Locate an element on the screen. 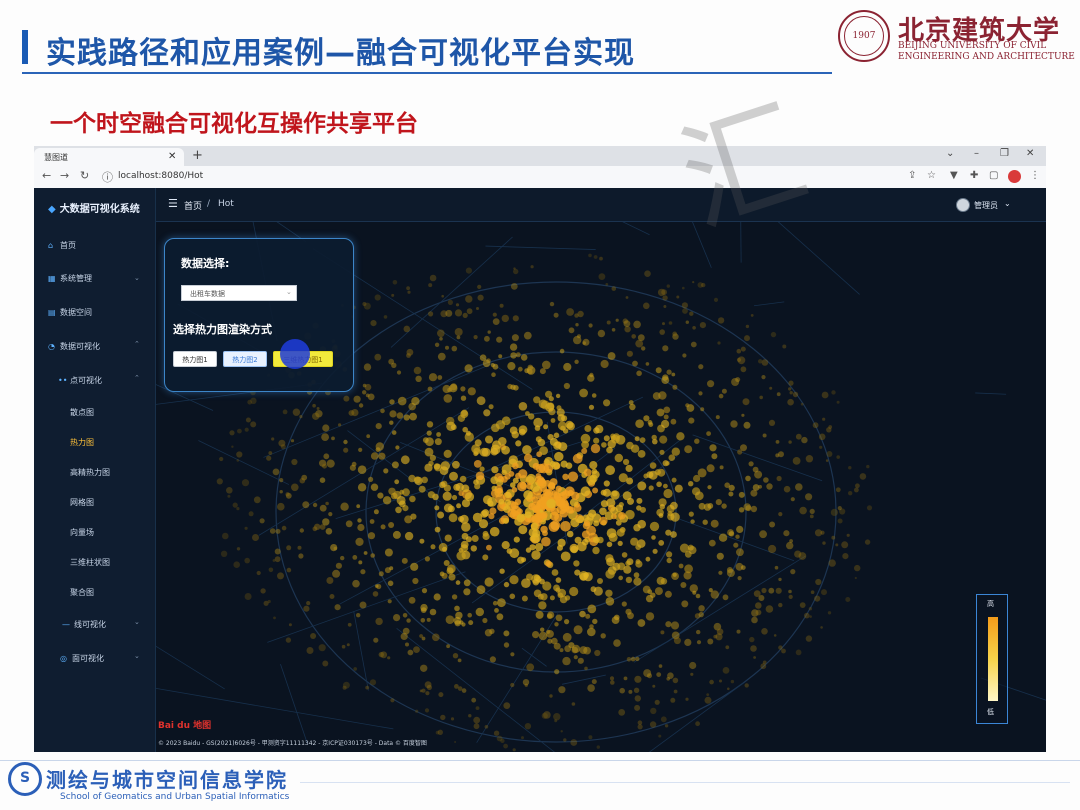 The height and width of the screenshot is (810, 1080). menu-dots-icon: ⋮ is located at coordinates (1035, 175).